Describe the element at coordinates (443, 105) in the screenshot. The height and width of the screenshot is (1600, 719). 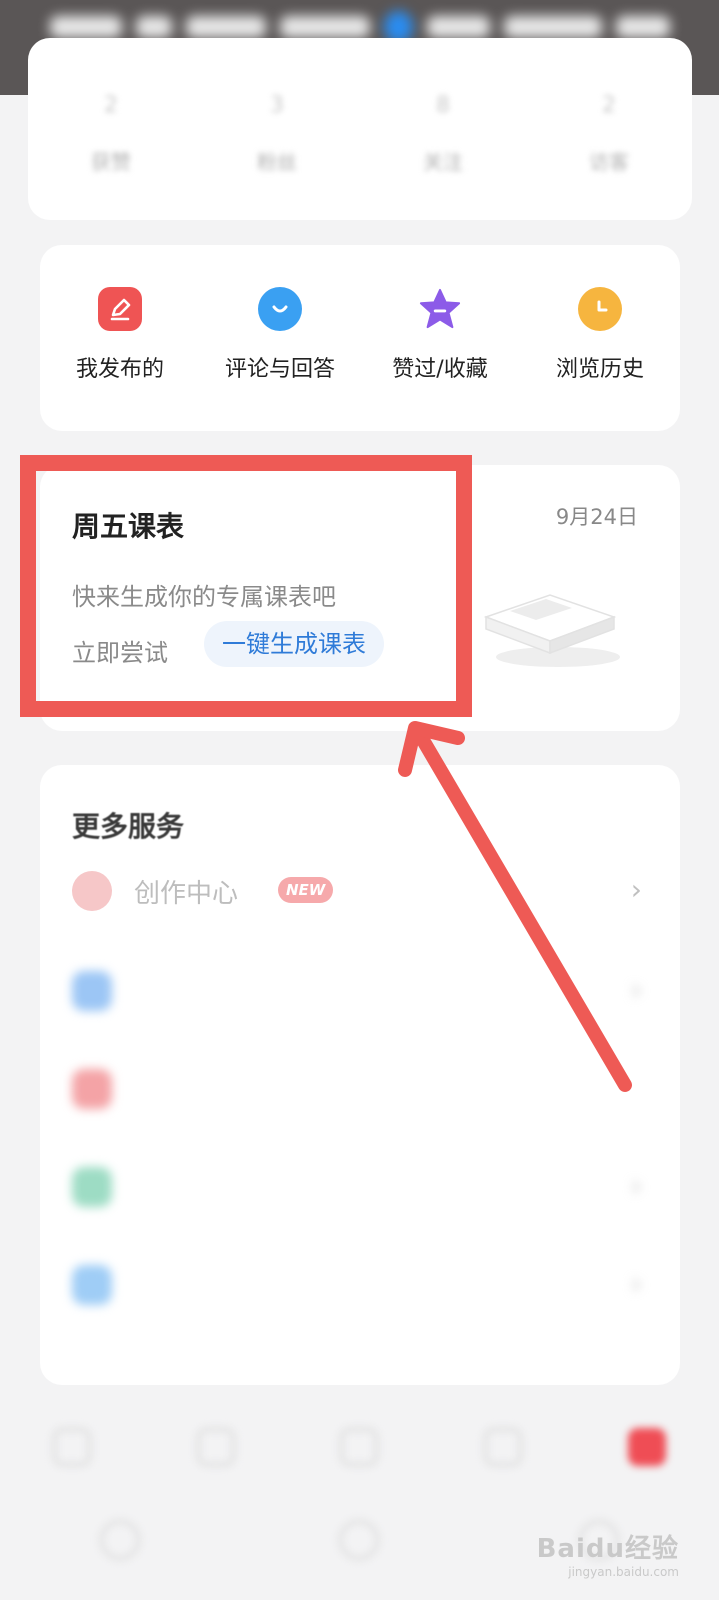
I see `stat-value: 8` at that location.